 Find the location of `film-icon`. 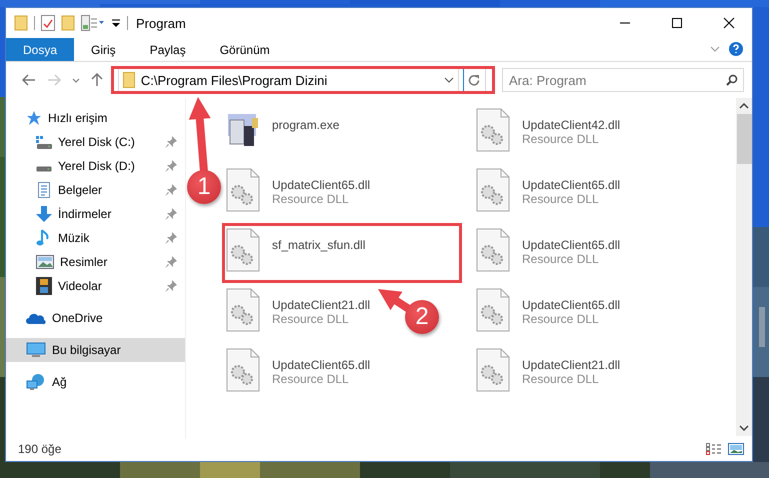

film-icon is located at coordinates (44, 286).